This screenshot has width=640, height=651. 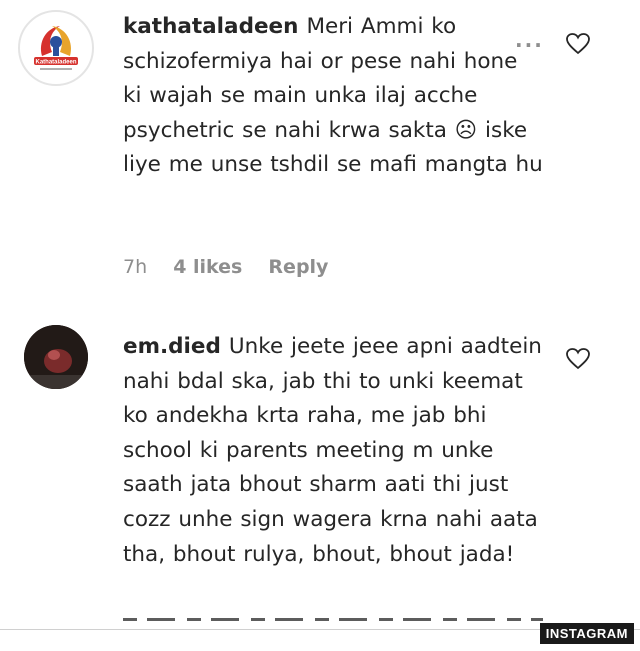 I want to click on reply-button: Reply, so click(x=298, y=267).